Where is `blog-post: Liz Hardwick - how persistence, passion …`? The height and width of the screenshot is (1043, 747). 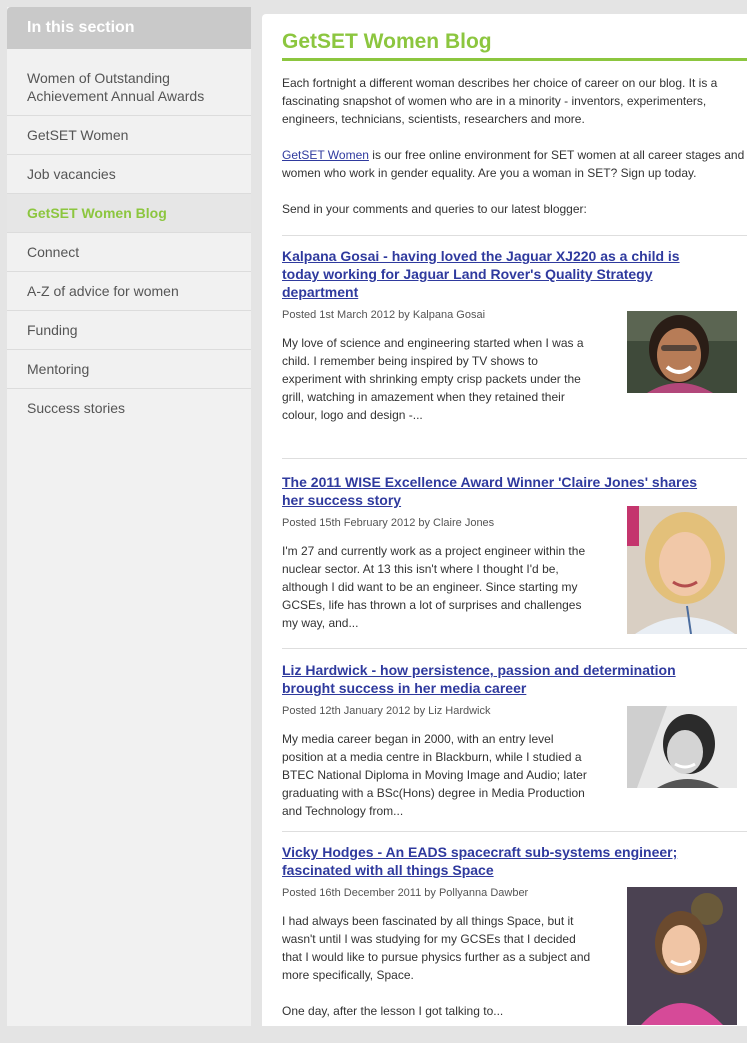 blog-post: Liz Hardwick - how persistence, passion … is located at coordinates (514, 739).